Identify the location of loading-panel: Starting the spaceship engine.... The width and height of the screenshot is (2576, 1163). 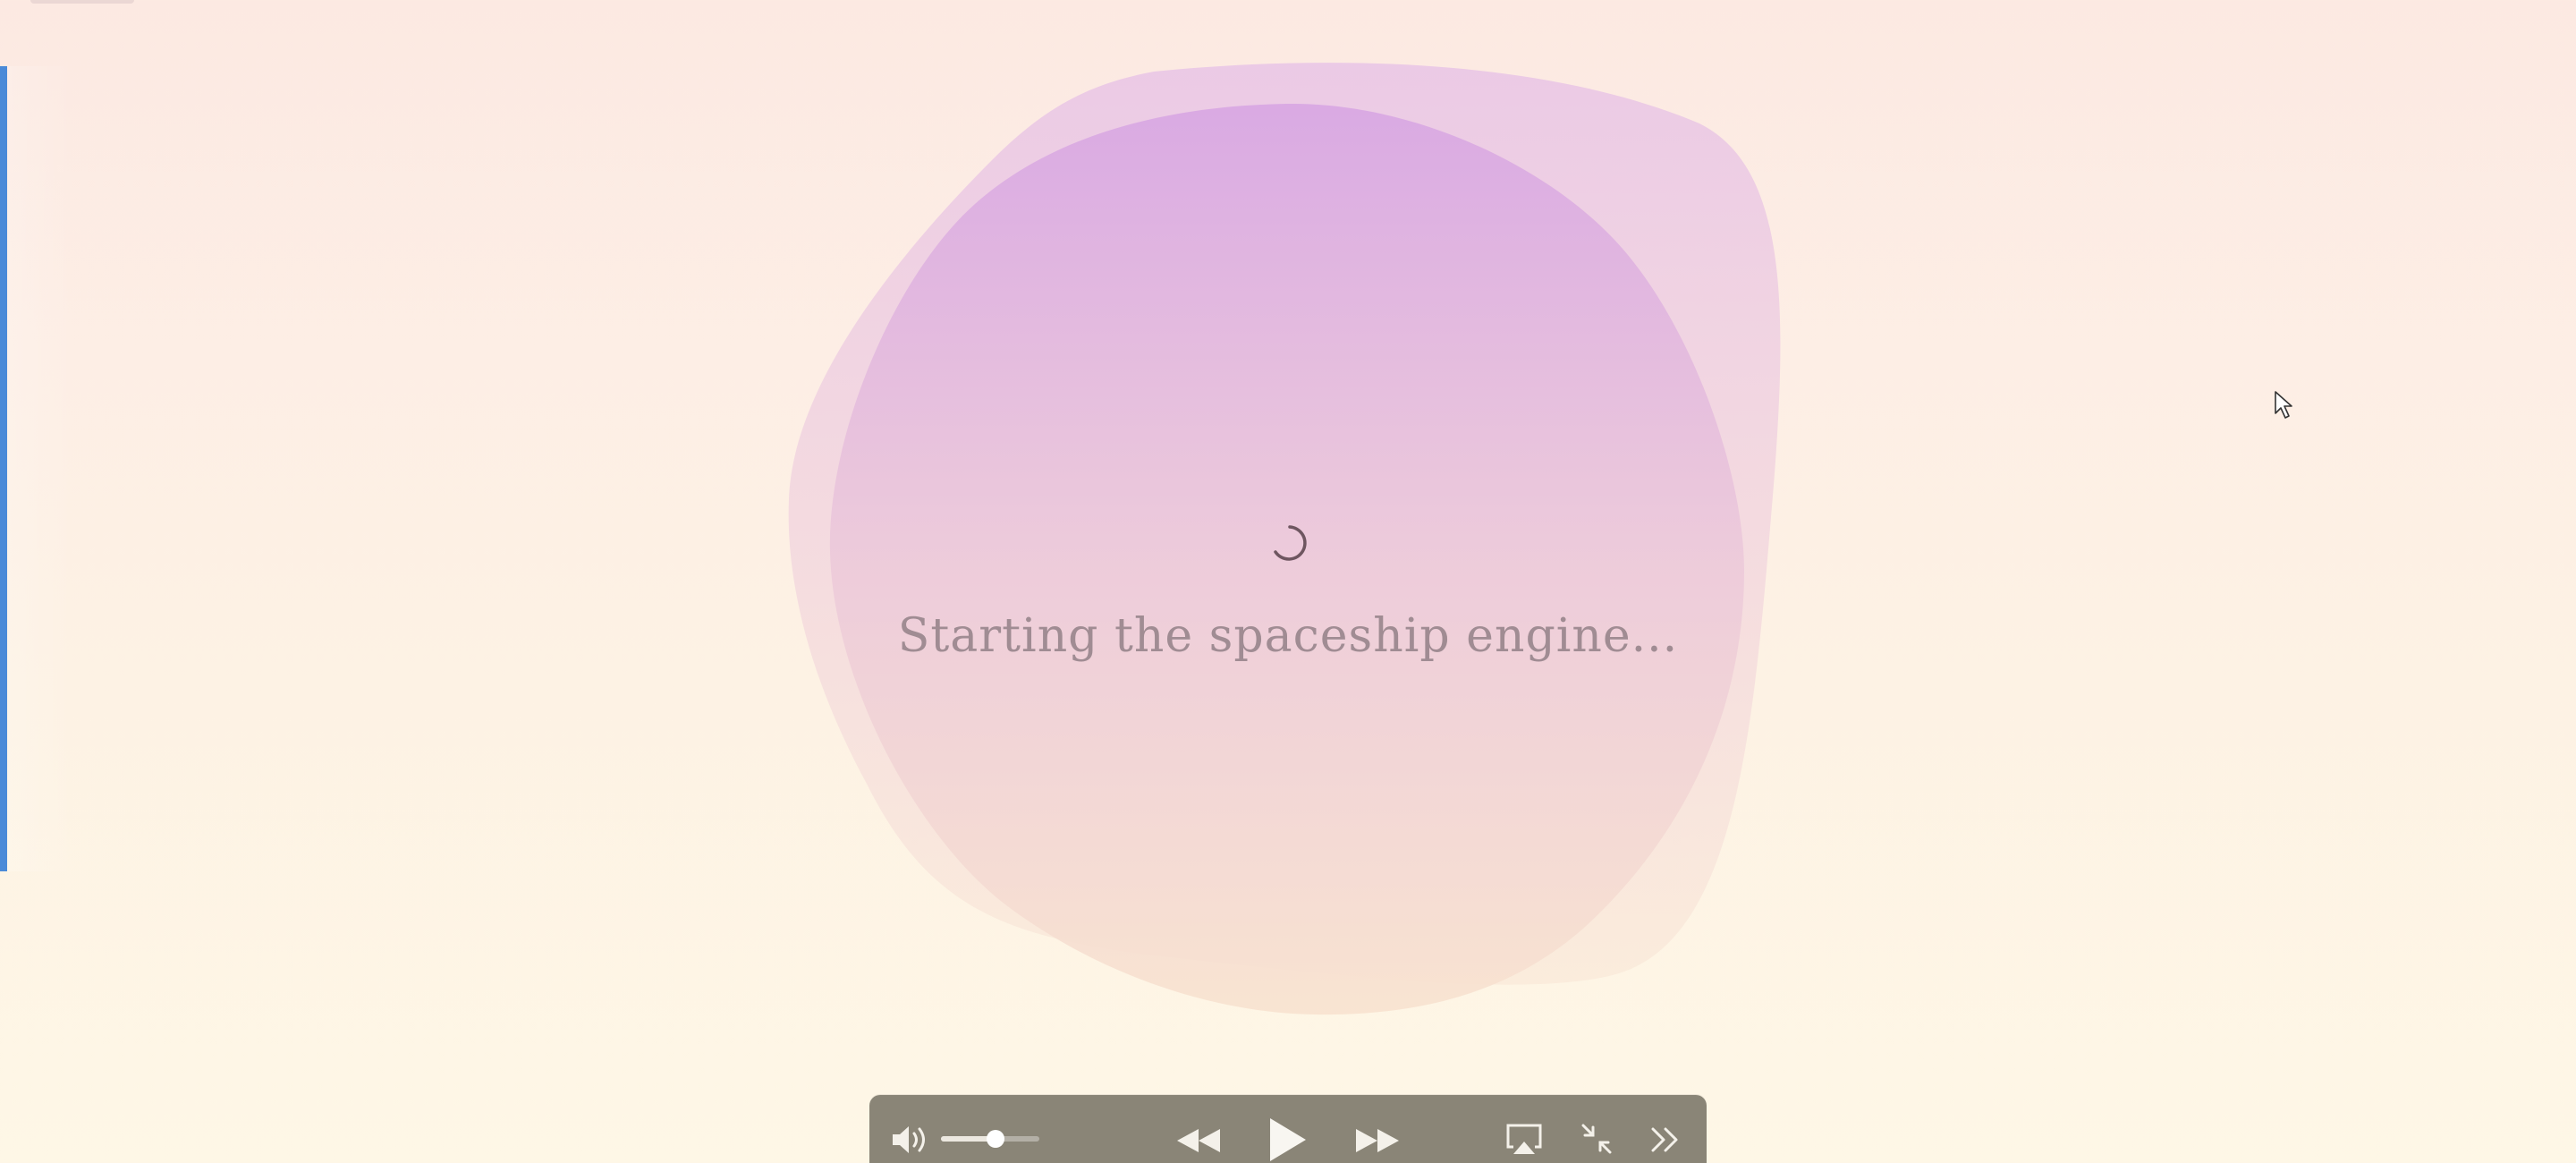
(1288, 593).